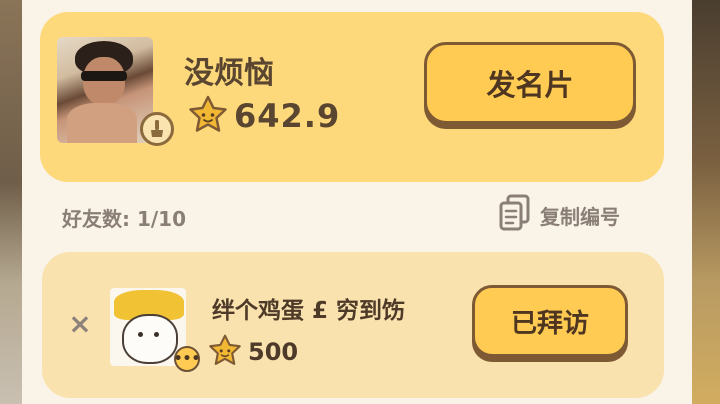 The image size is (720, 404). Describe the element at coordinates (11, 202) in the screenshot. I see `background-scene-left` at that location.